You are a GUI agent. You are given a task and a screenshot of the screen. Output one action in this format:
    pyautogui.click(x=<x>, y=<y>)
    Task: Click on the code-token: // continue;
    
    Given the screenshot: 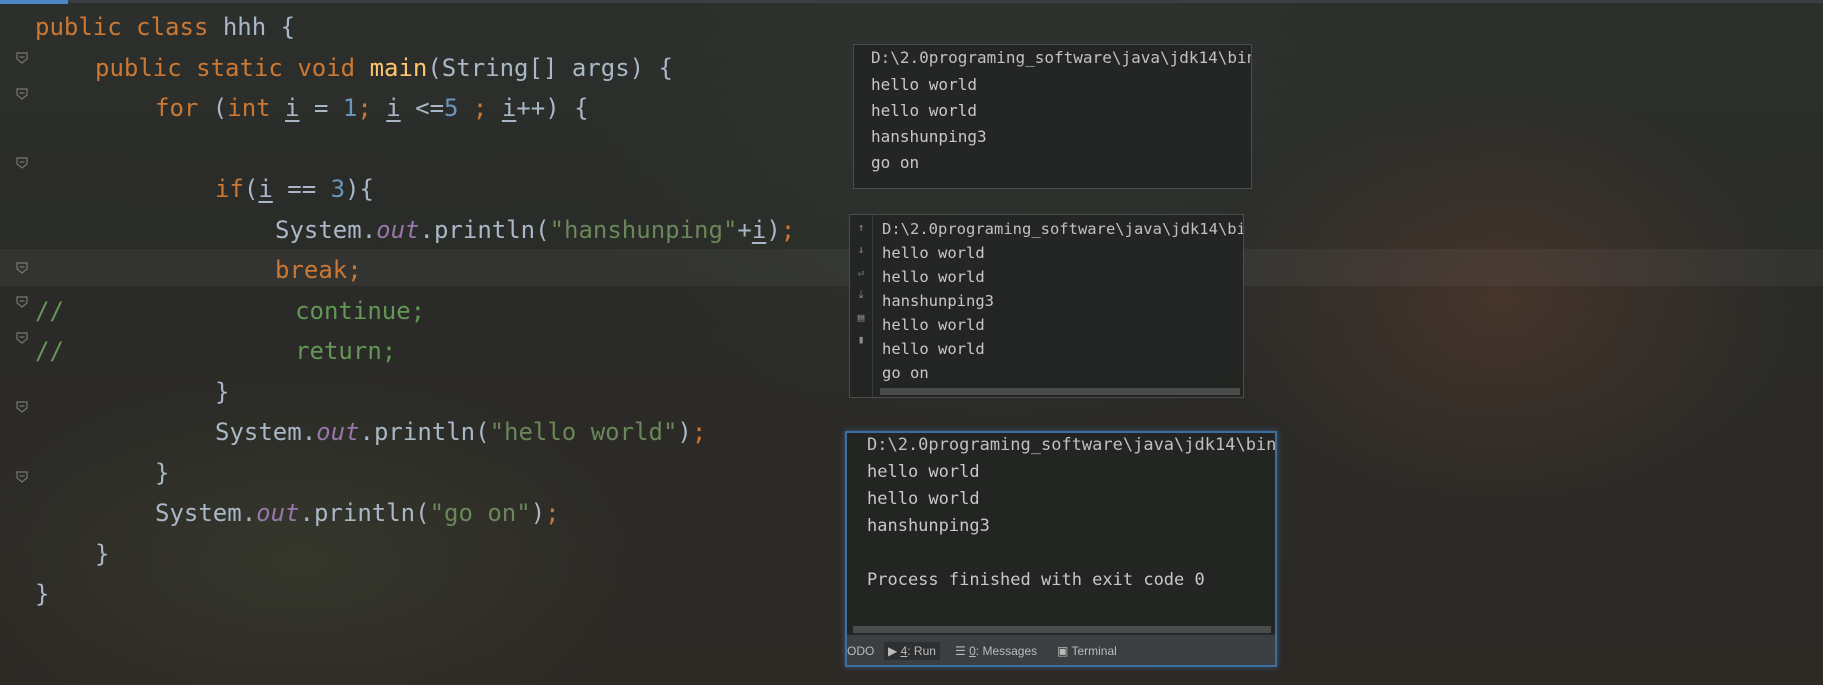 What is the action you would take?
    pyautogui.click(x=230, y=310)
    